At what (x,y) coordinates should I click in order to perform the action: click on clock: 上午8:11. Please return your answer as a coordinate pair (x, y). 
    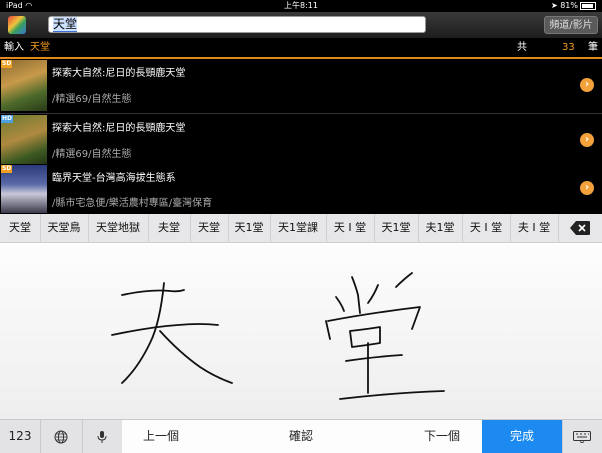
    Looking at the image, I should click on (301, 5).